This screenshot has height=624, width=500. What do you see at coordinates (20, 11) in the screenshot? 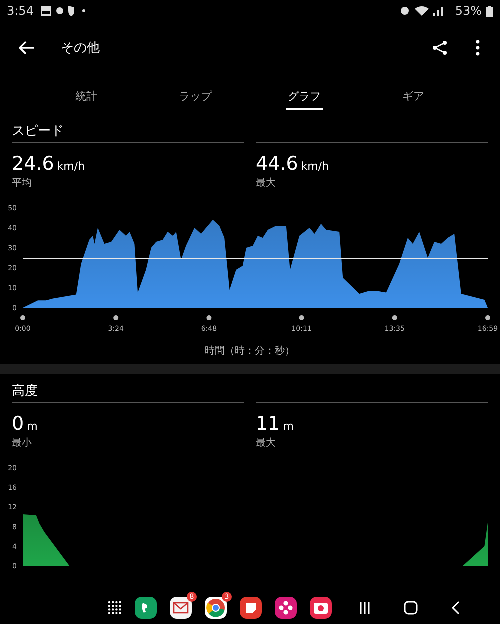
I see `clock: 3:54` at bounding box center [20, 11].